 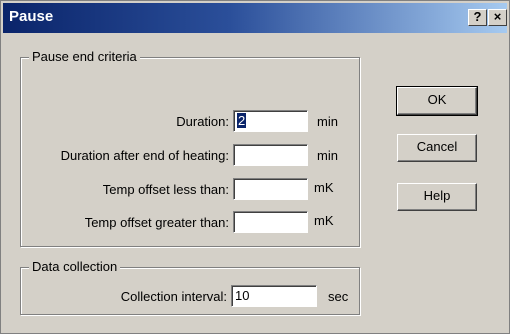 I want to click on temp-offset-greater-input, so click(x=270, y=222).